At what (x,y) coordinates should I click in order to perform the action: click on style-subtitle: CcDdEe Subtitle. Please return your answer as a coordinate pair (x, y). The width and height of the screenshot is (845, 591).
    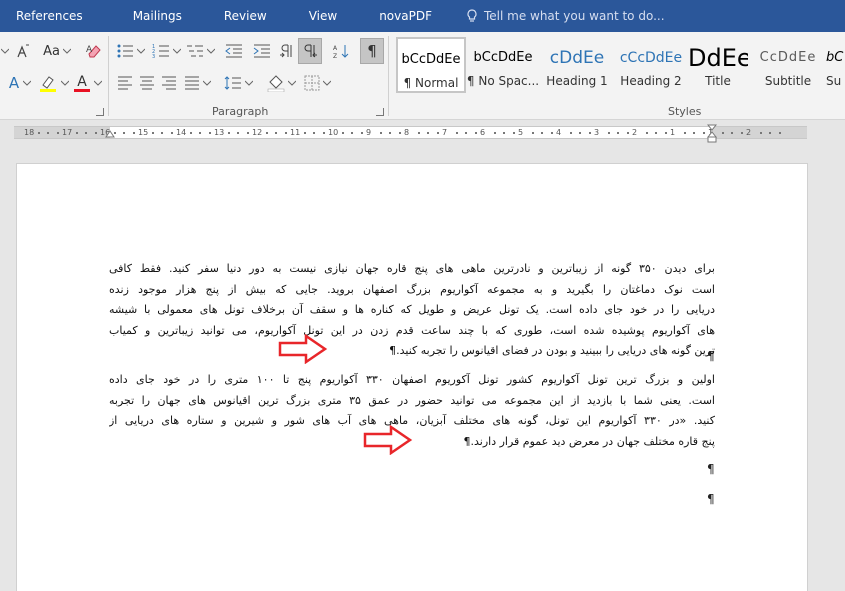
    Looking at the image, I should click on (788, 65).